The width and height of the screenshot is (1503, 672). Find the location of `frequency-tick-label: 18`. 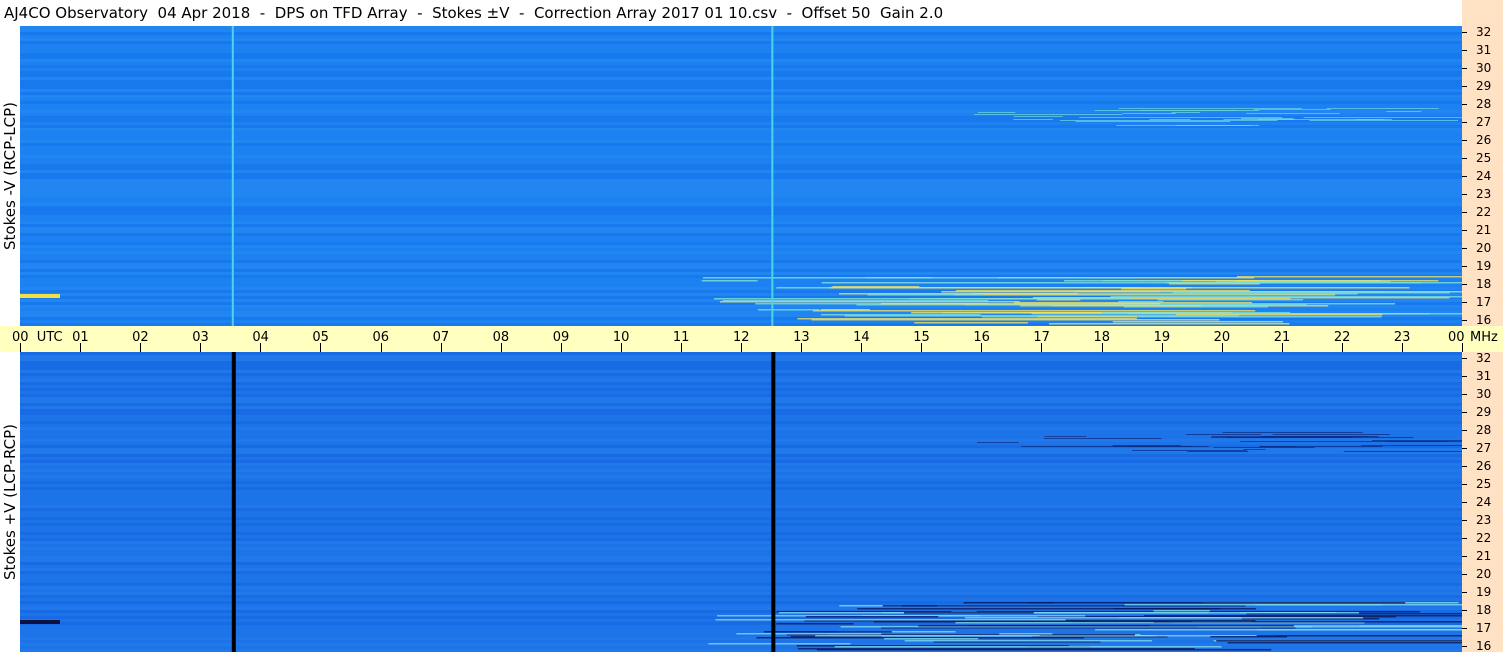

frequency-tick-label: 18 is located at coordinates (1484, 610).